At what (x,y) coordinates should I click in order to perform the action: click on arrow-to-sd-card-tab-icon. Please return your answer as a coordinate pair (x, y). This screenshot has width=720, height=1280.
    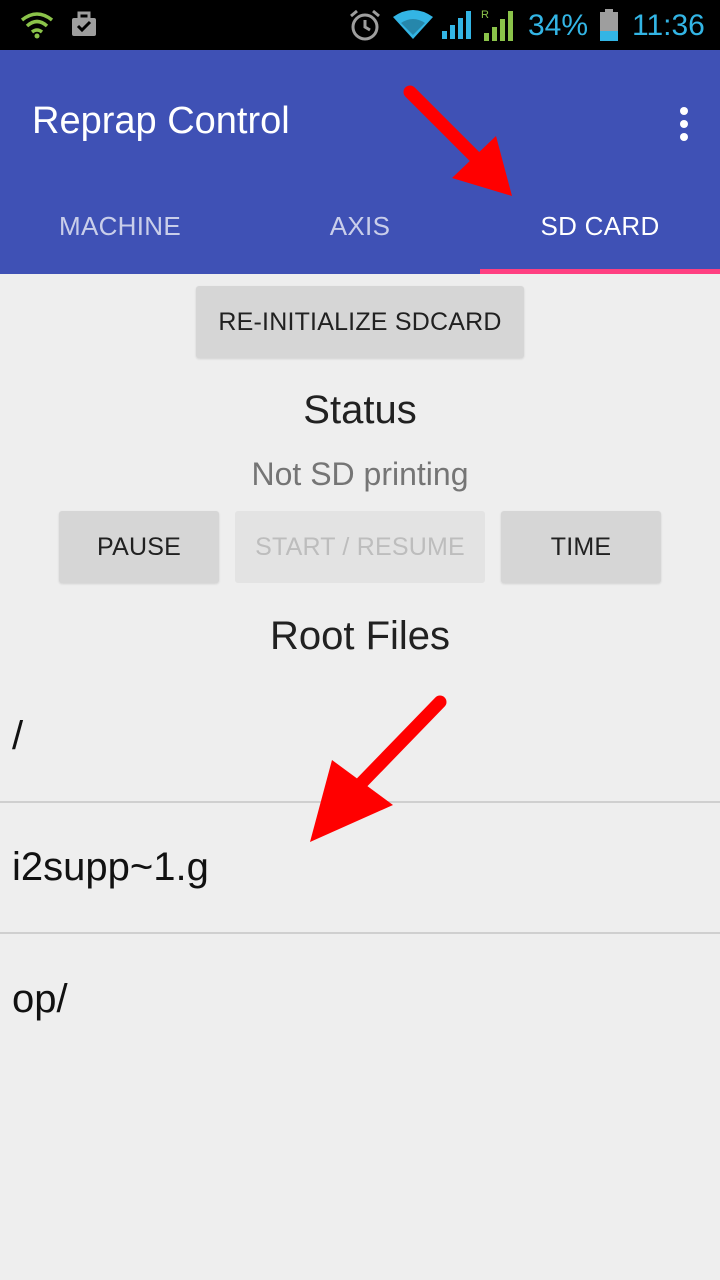
    Looking at the image, I should click on (457, 140).